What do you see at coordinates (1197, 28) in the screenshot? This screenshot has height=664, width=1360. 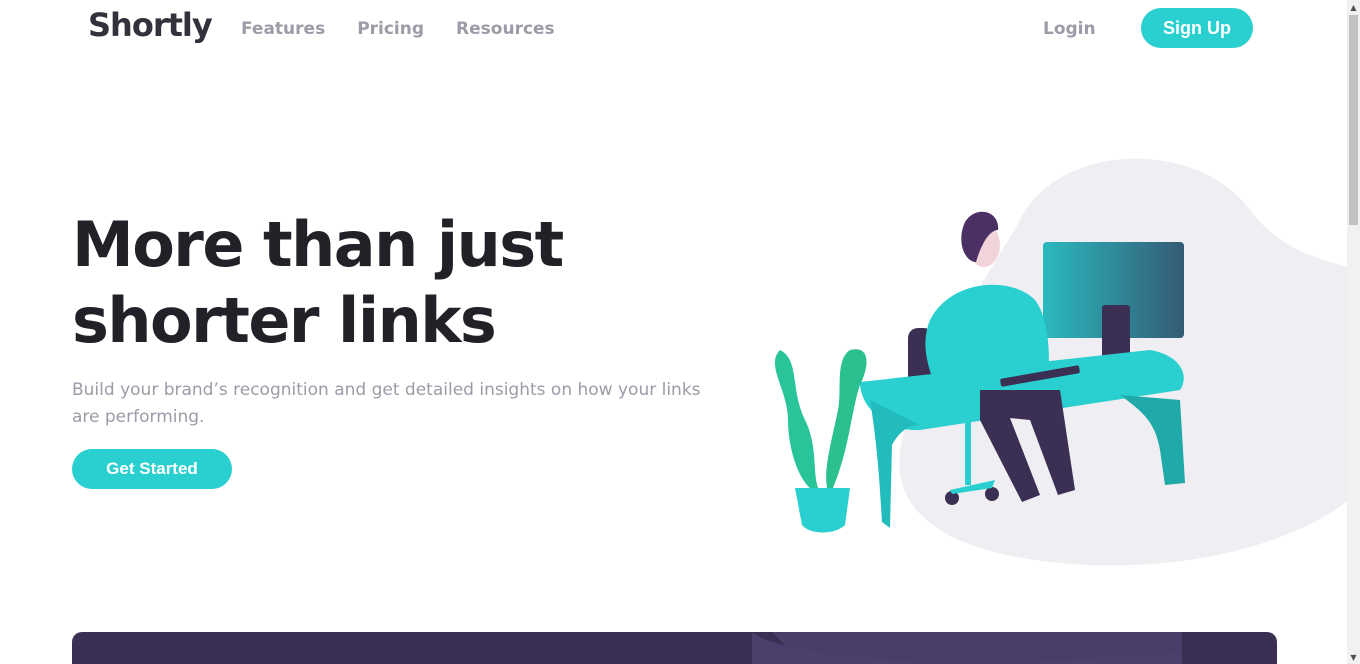 I see `signup-button: Sign Up` at bounding box center [1197, 28].